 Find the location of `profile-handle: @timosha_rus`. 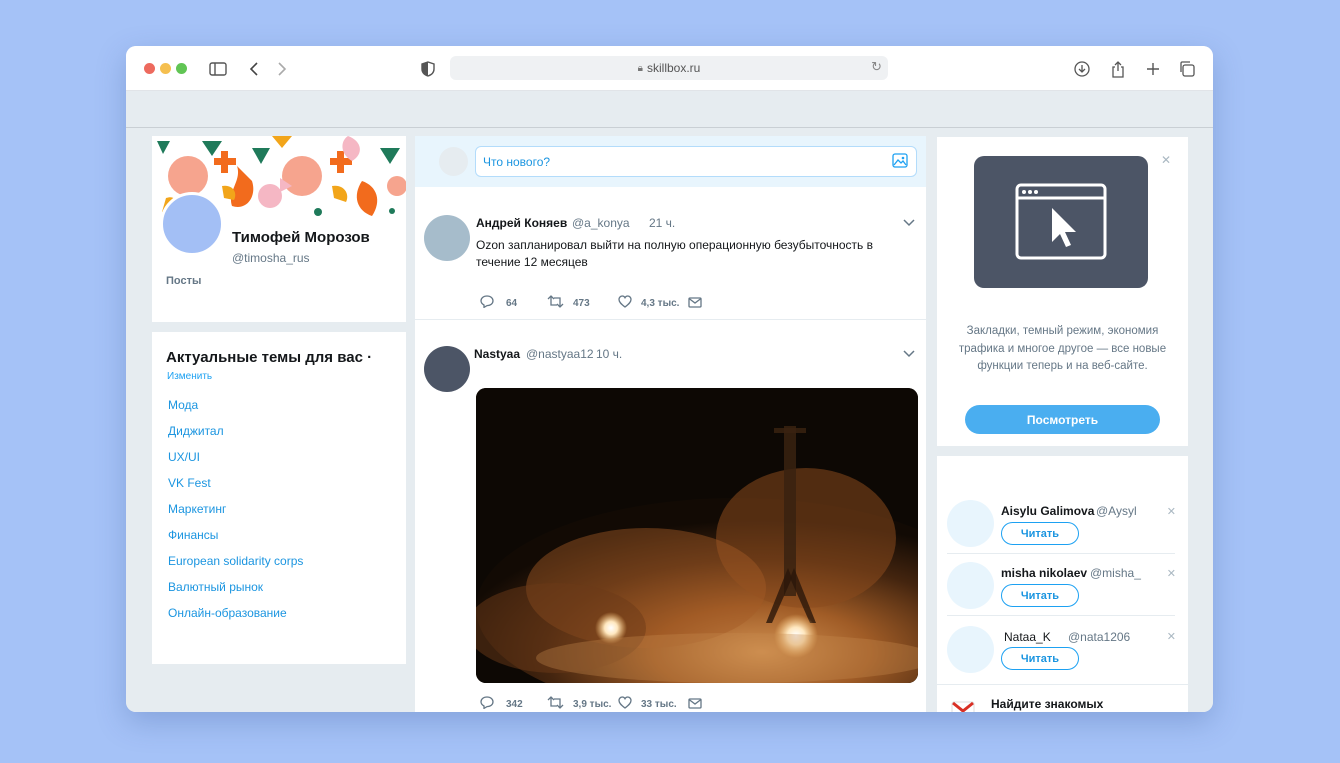

profile-handle: @timosha_rus is located at coordinates (271, 258).